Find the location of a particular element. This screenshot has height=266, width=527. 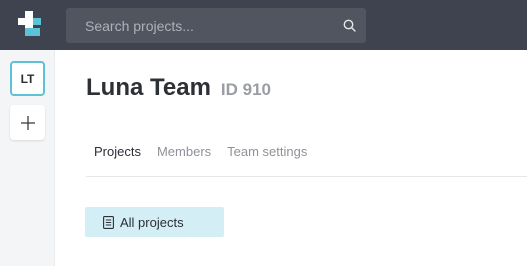

app-logo-icon is located at coordinates (31, 25).